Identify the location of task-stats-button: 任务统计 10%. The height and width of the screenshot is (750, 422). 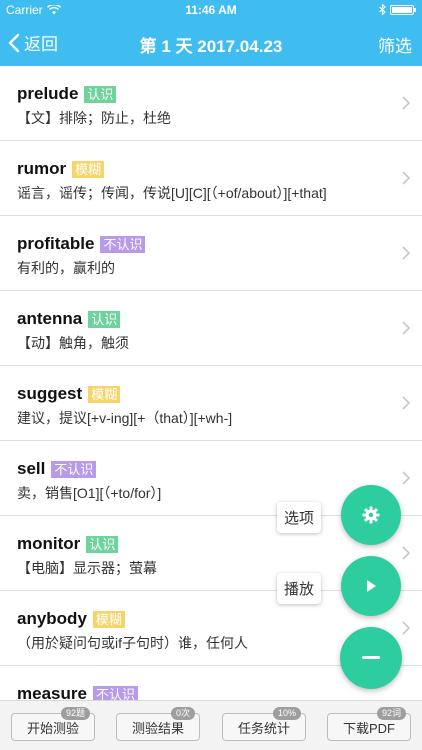
(264, 724).